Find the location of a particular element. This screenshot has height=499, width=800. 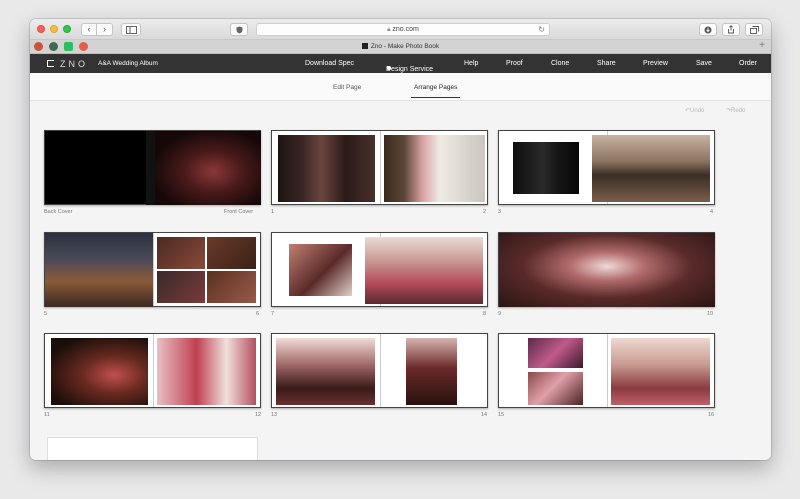

shield-icon is located at coordinates (239, 30).